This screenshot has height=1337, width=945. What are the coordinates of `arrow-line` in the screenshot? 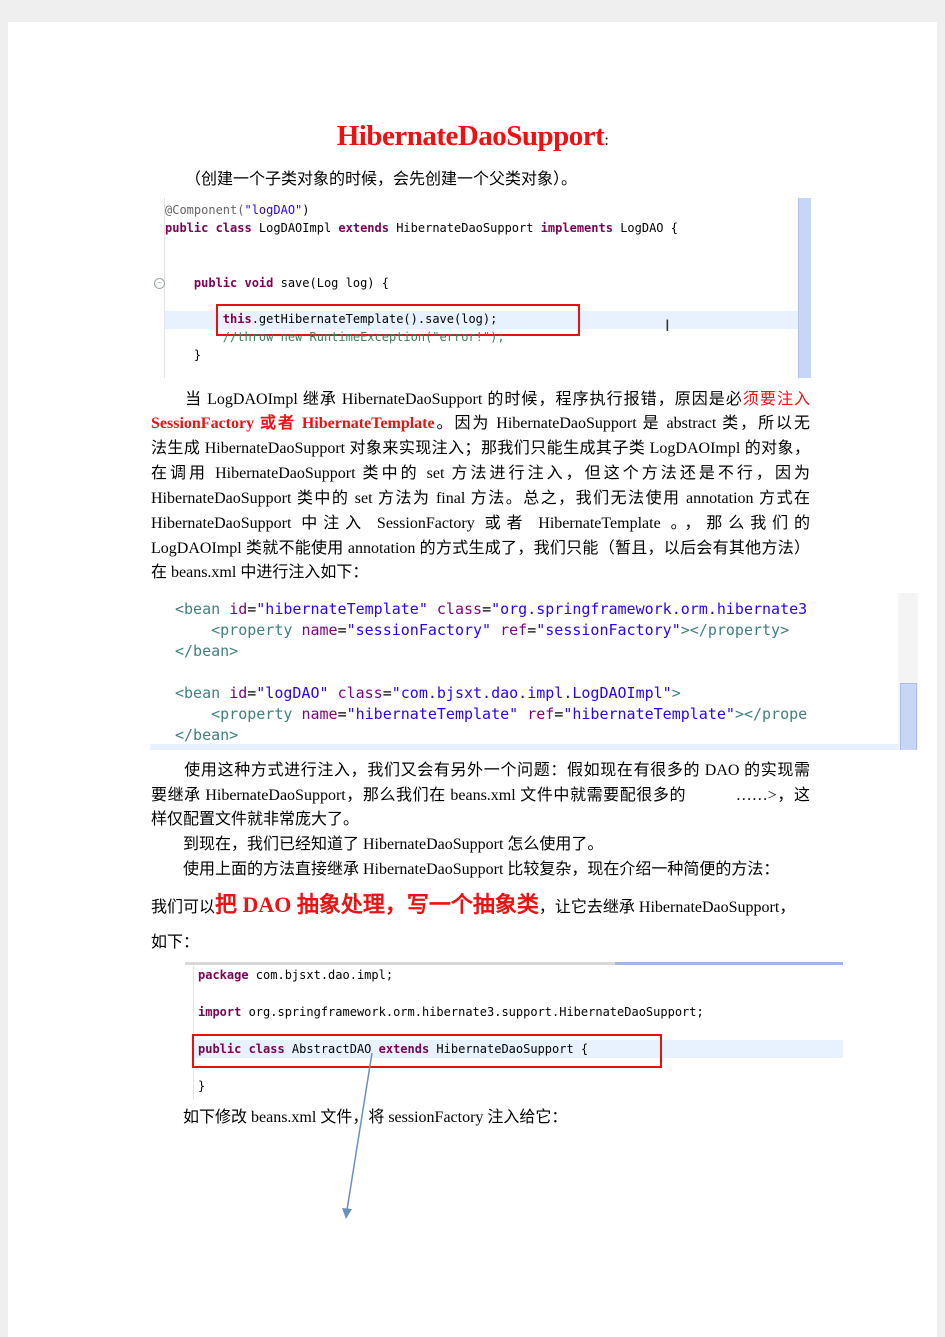 It's located at (359, 1131).